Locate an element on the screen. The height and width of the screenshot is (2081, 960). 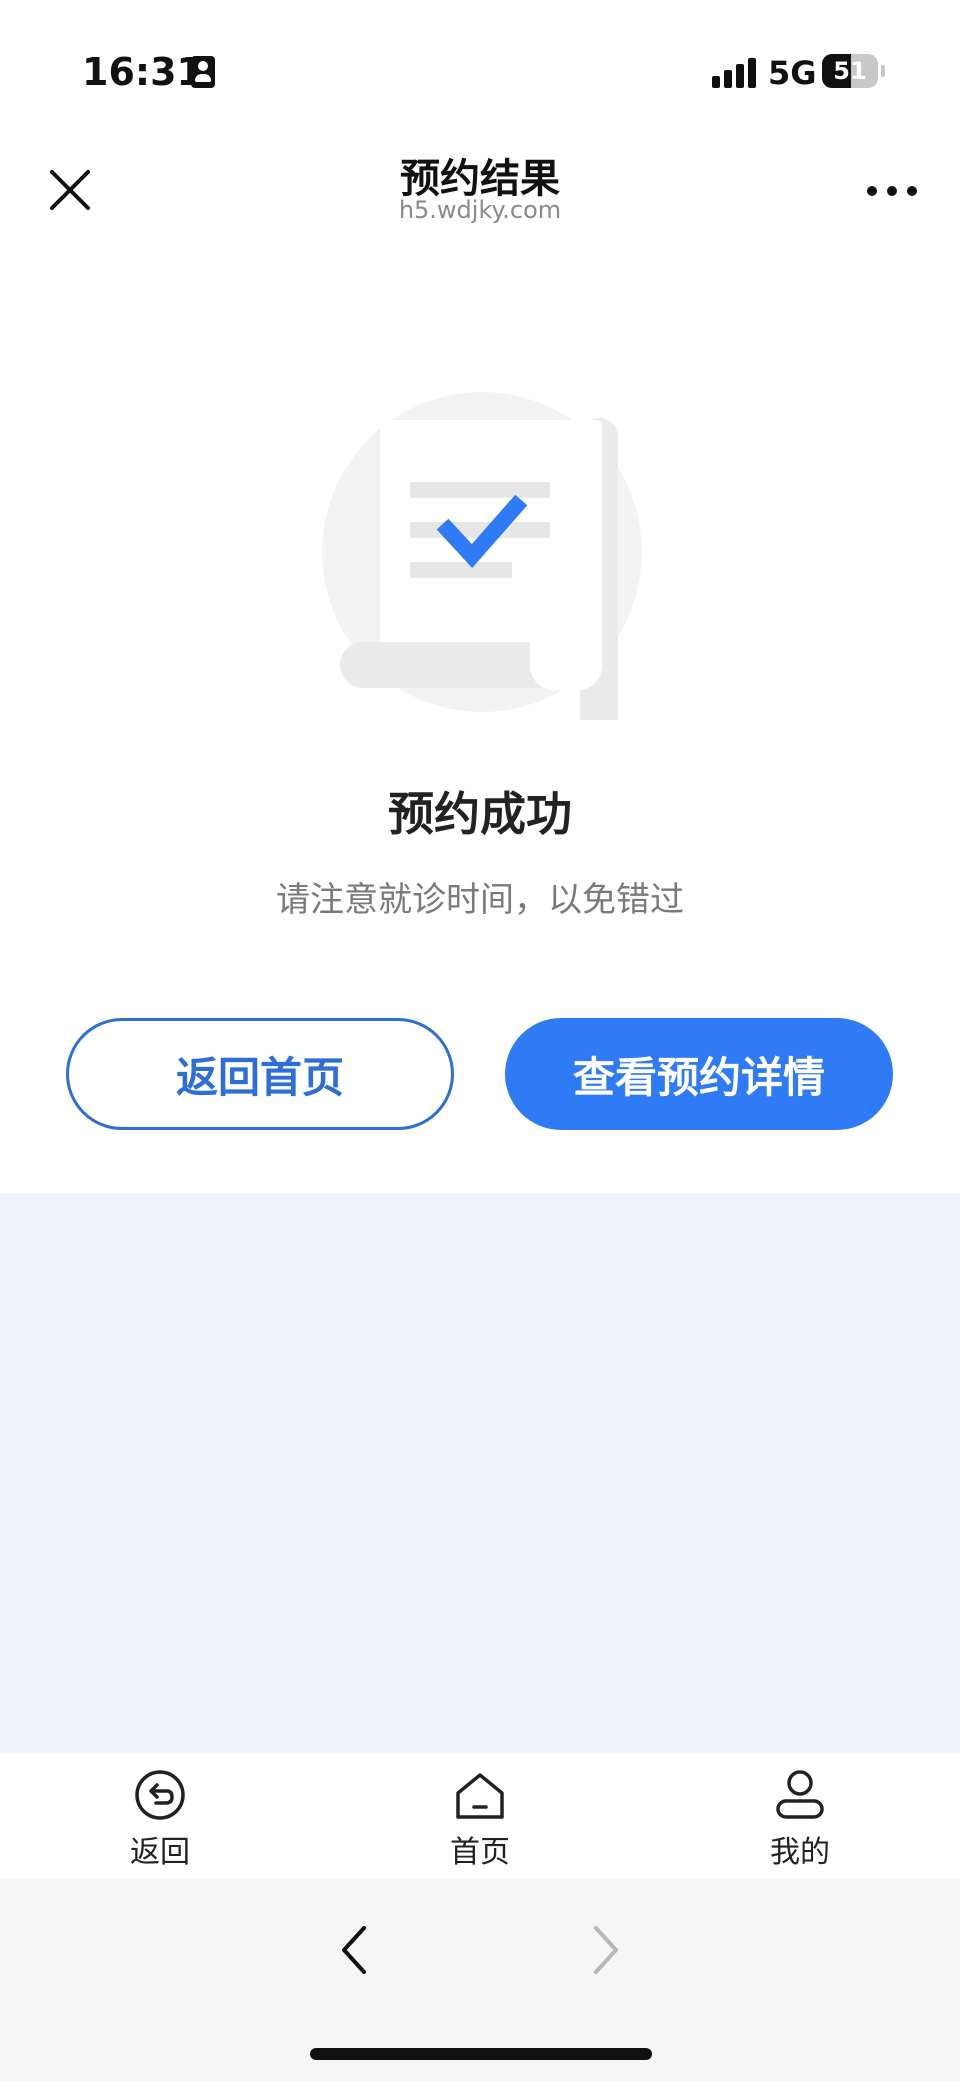
success-illustration is located at coordinates (480, 609).